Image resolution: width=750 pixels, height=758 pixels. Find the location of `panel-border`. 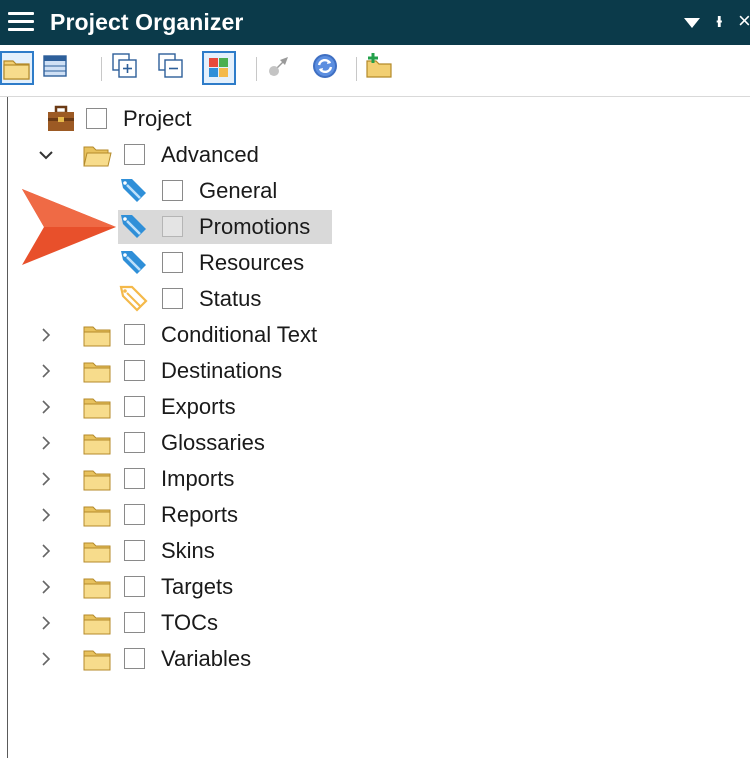

panel-border is located at coordinates (7, 427).